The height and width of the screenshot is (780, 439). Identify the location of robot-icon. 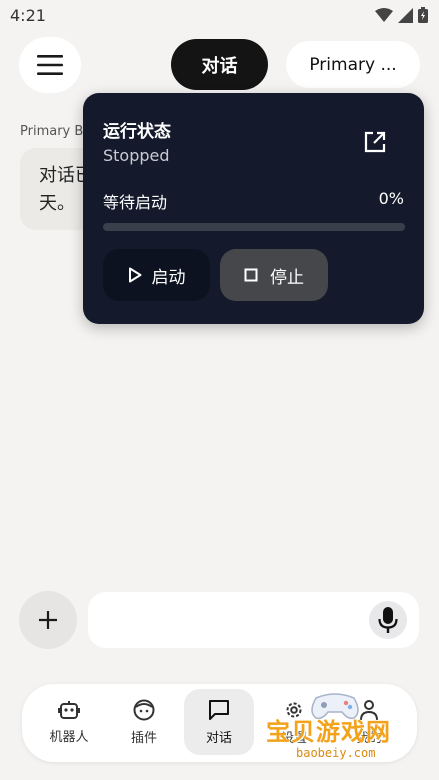
(69, 709).